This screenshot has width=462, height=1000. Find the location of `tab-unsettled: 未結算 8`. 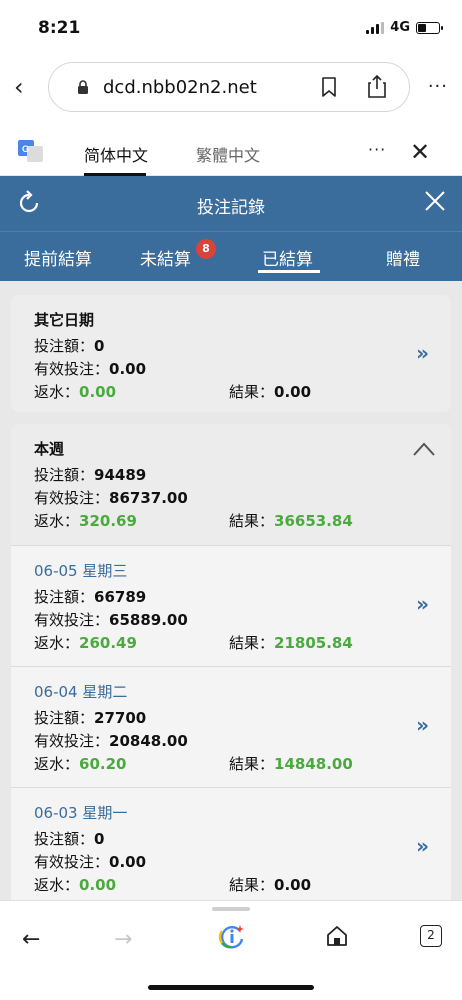

tab-unsettled: 未結算 8 is located at coordinates (178, 254).